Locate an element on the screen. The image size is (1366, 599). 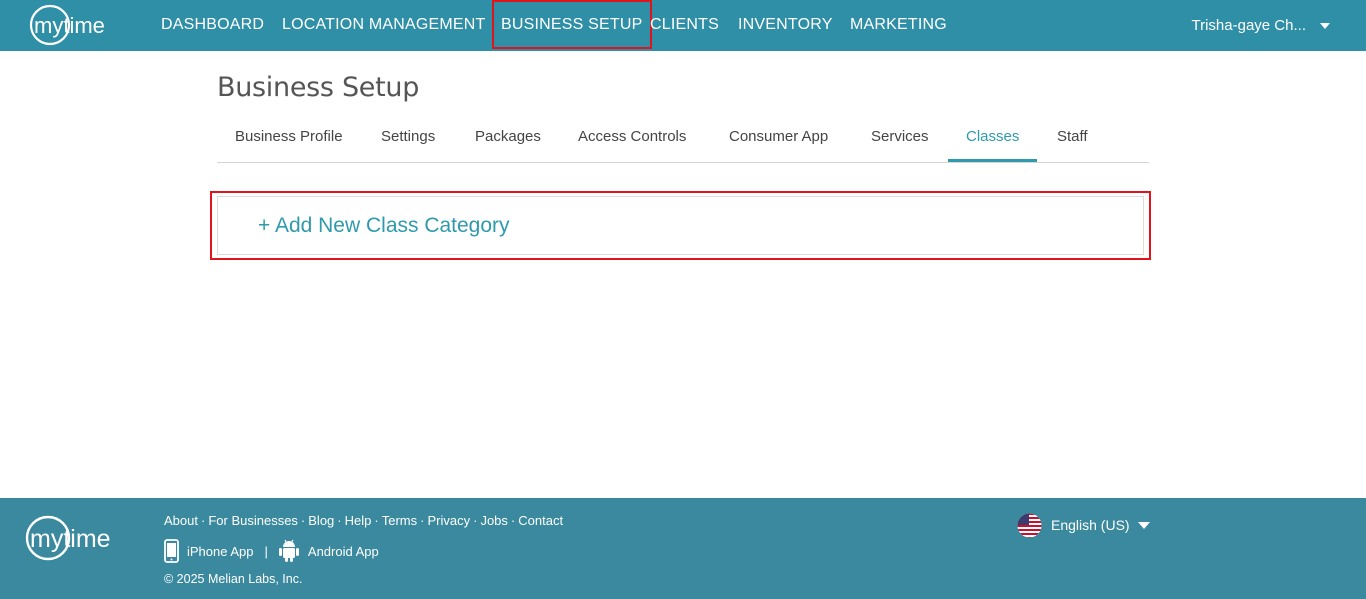
android-icon is located at coordinates (288, 550).